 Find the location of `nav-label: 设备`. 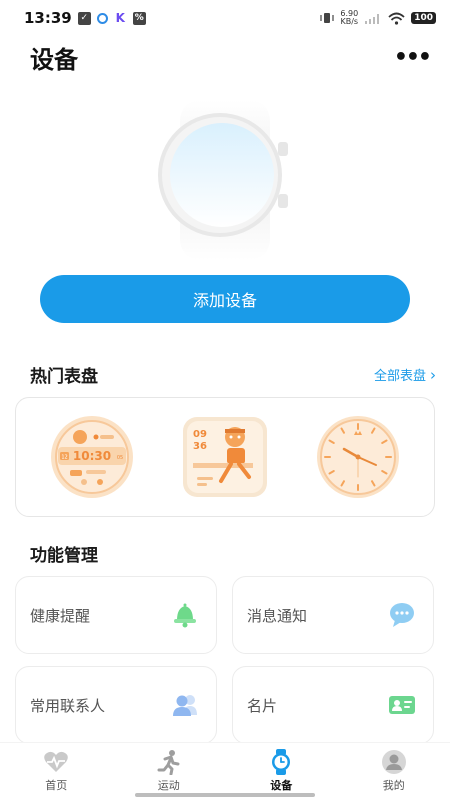

nav-label: 设备 is located at coordinates (281, 785).